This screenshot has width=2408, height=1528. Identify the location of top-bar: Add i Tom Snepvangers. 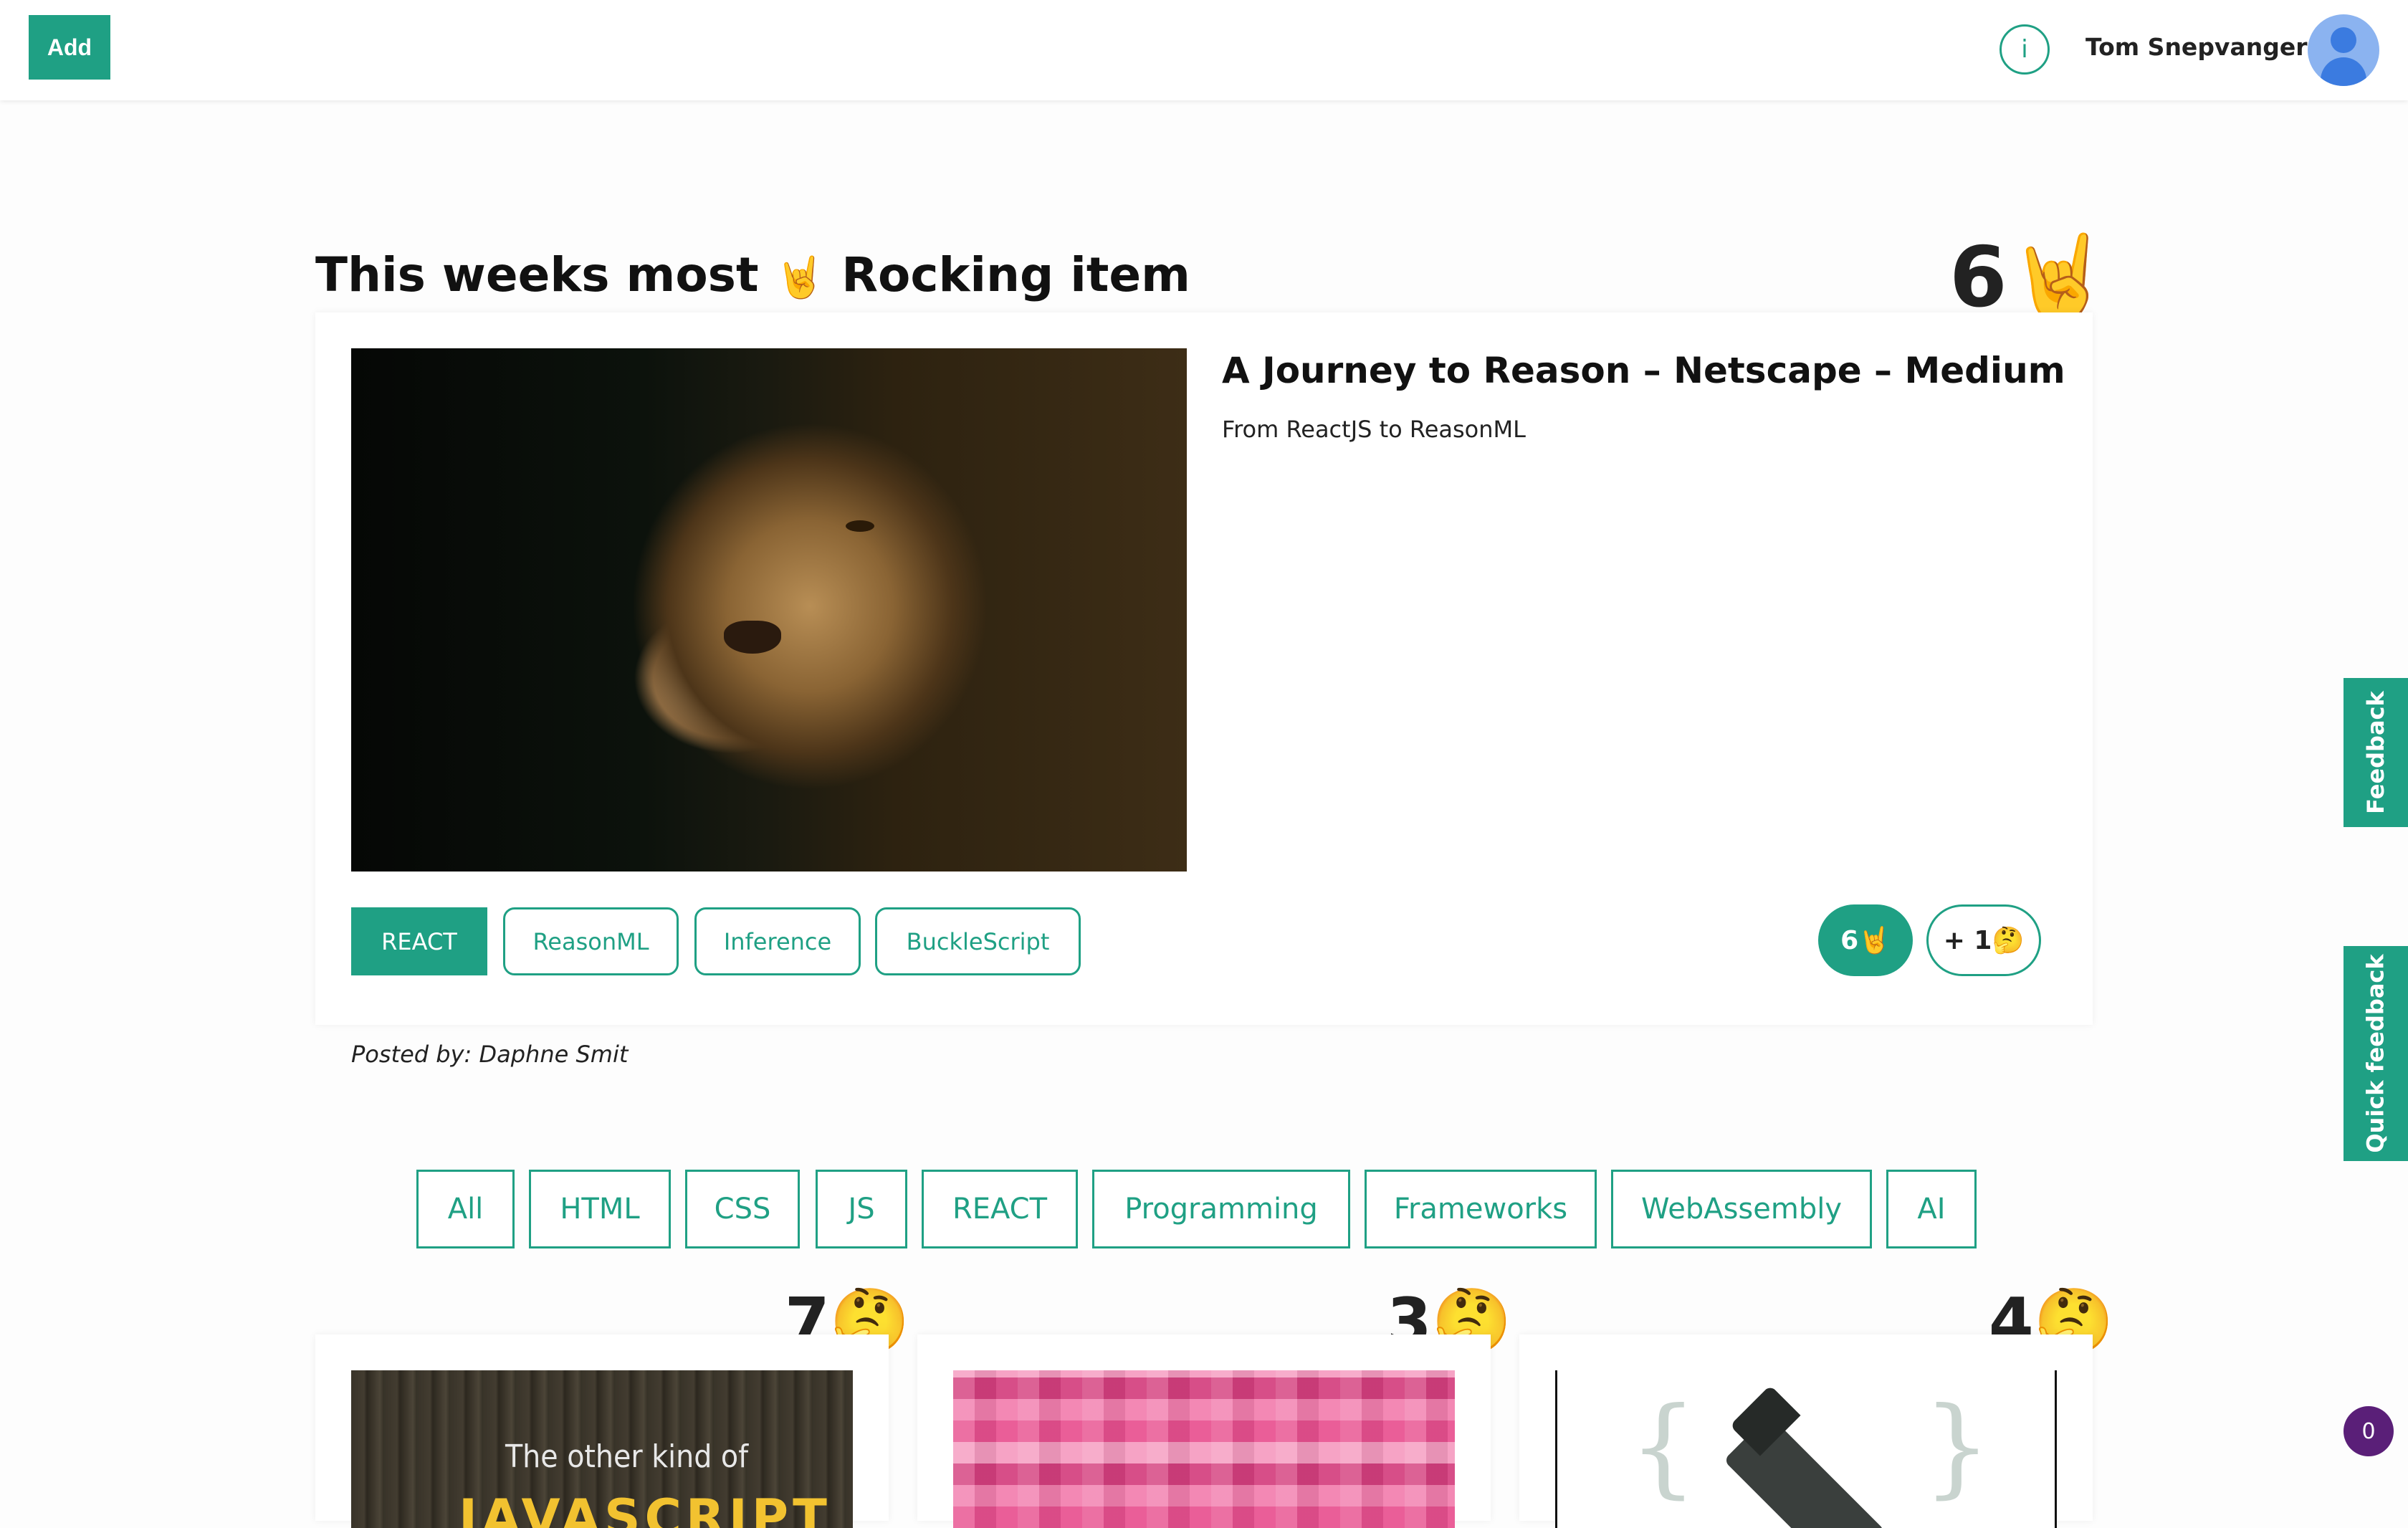
(1204, 50).